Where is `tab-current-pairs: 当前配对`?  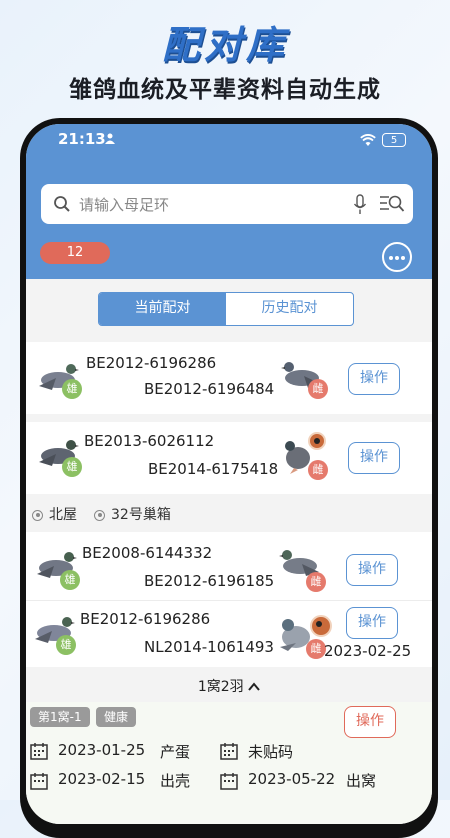
tab-current-pairs: 当前配对 is located at coordinates (162, 309).